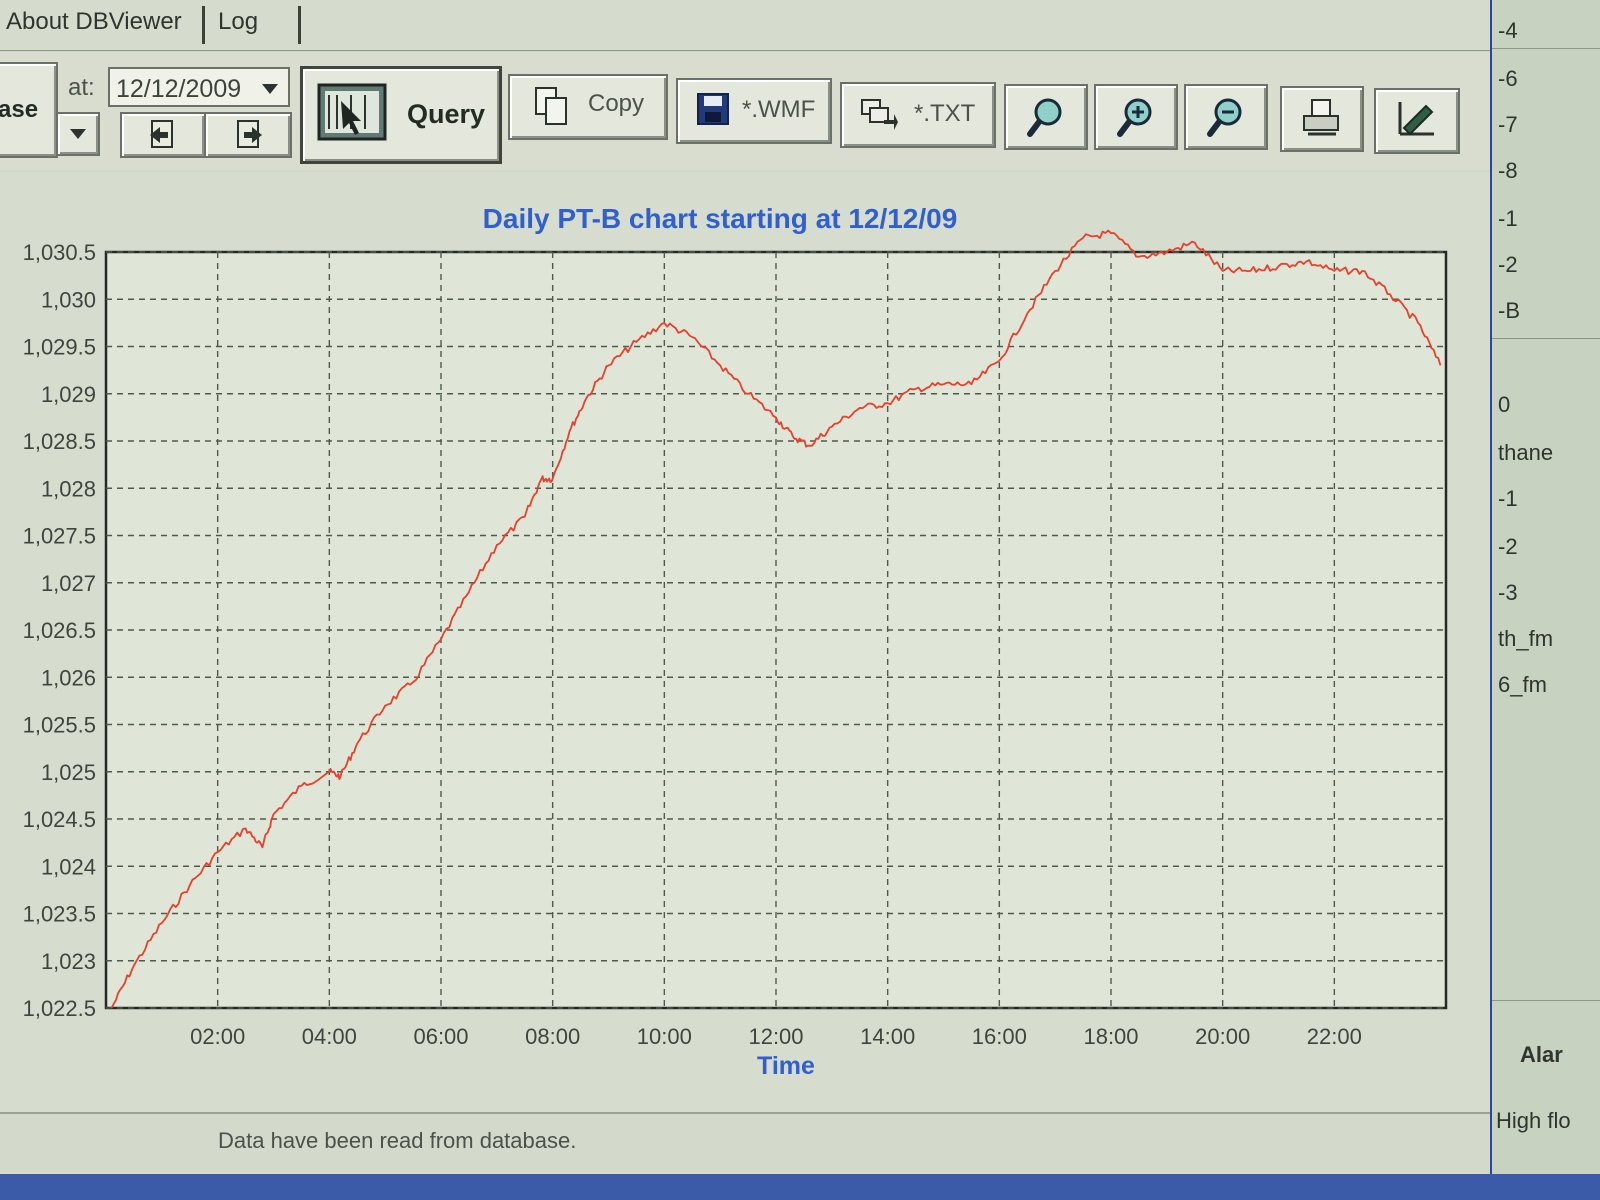 The height and width of the screenshot is (1200, 1600). Describe the element at coordinates (68, 961) in the screenshot. I see `y-tick-label: 1,023` at that location.